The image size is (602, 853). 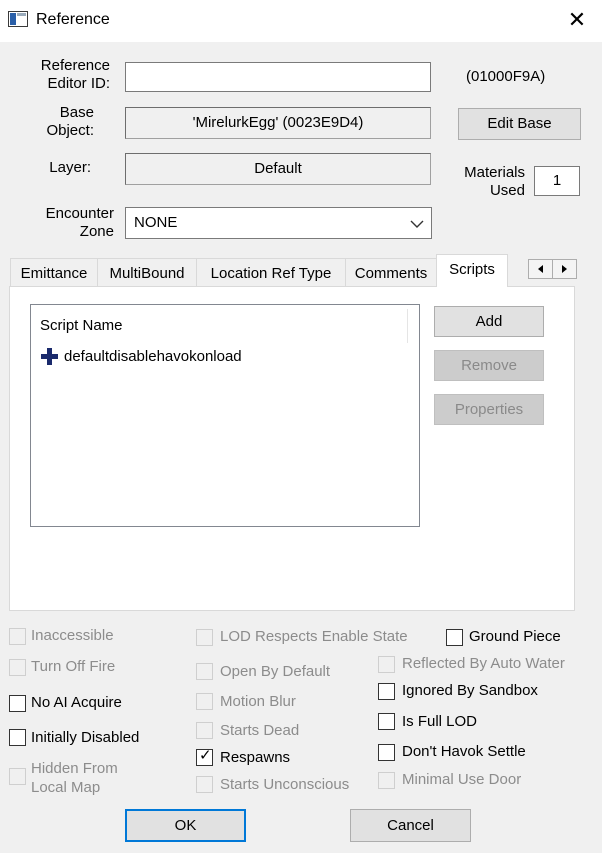 What do you see at coordinates (386, 721) in the screenshot?
I see `is-full-lod-checkbox` at bounding box center [386, 721].